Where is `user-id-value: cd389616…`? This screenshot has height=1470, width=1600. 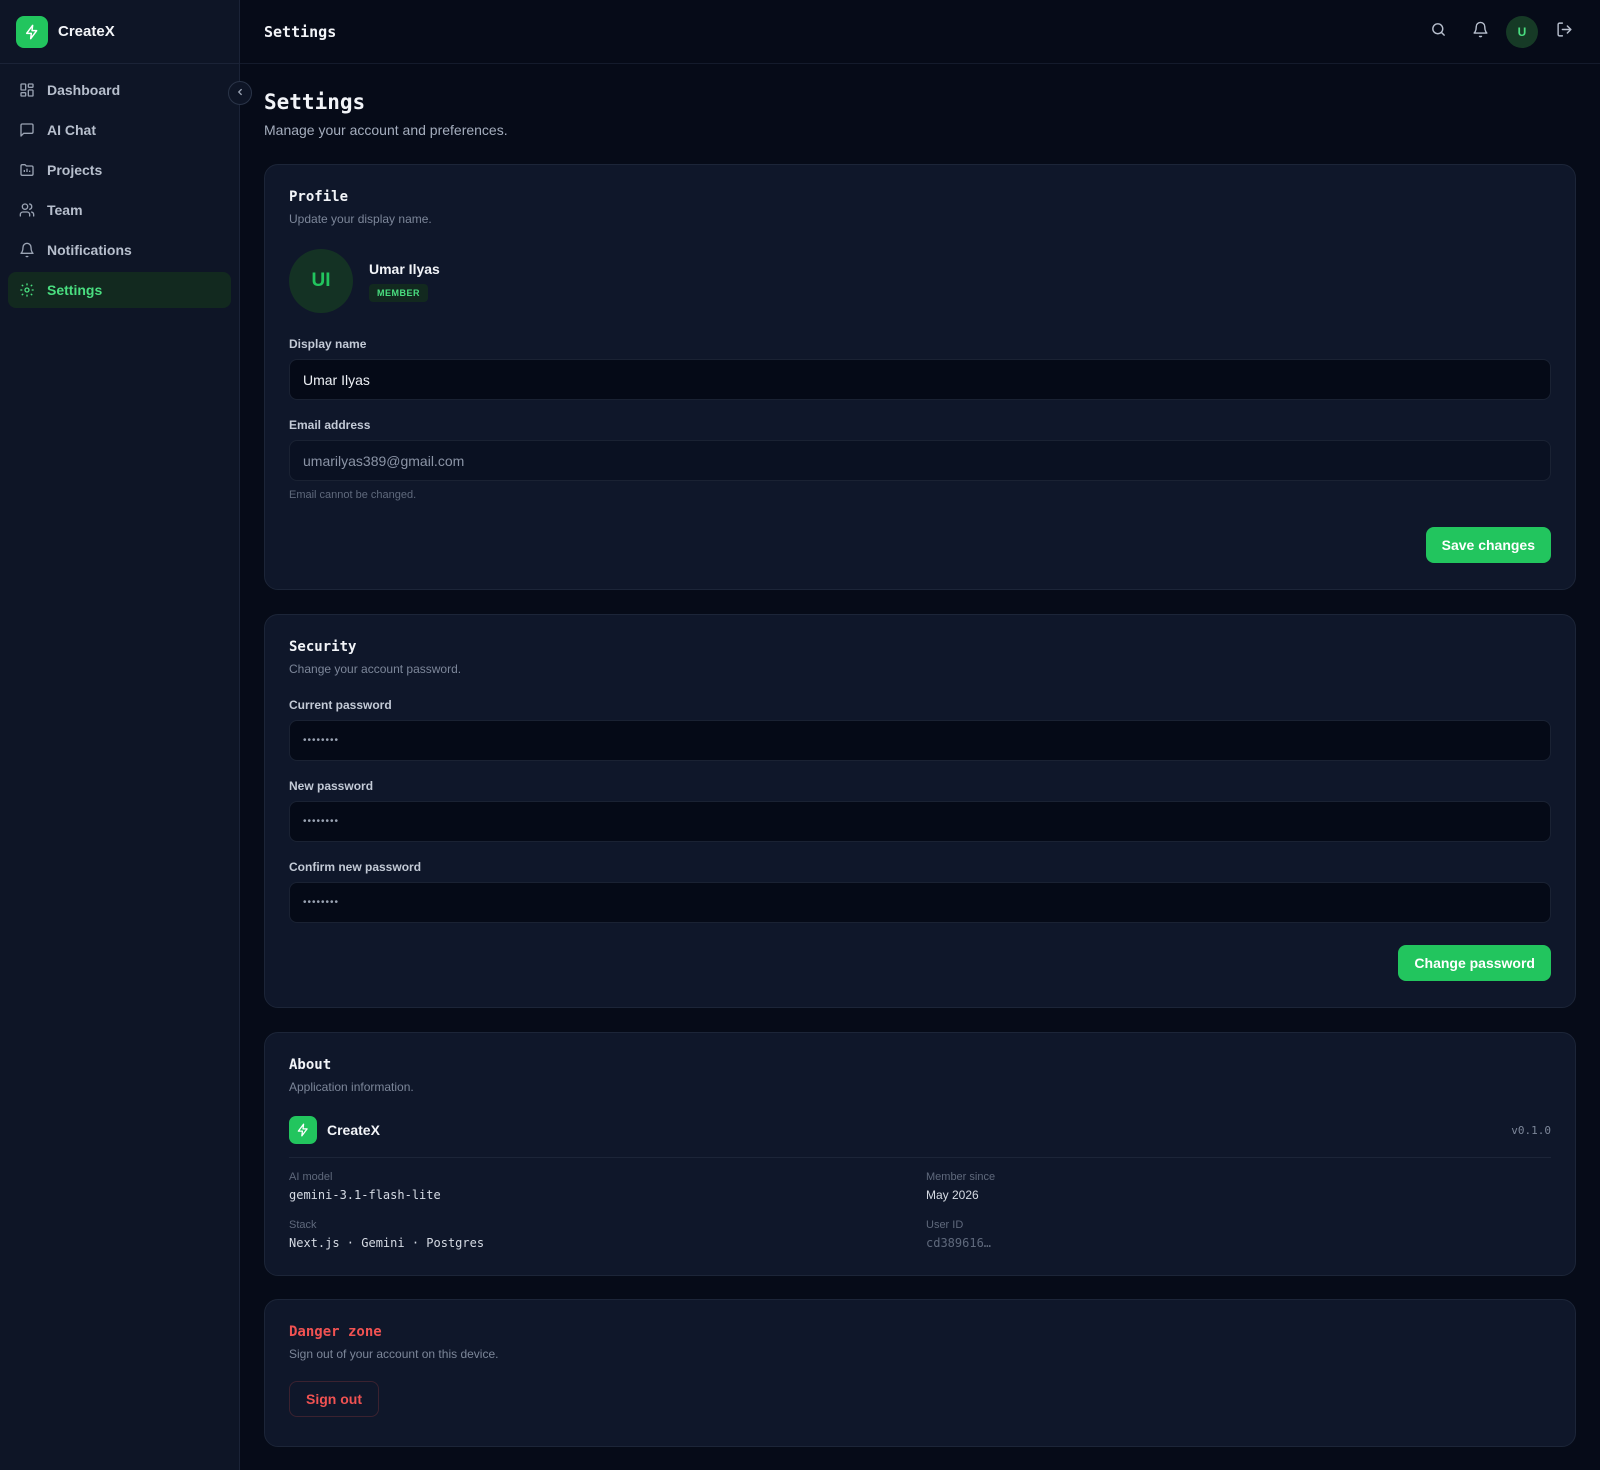 user-id-value: cd389616… is located at coordinates (959, 1243).